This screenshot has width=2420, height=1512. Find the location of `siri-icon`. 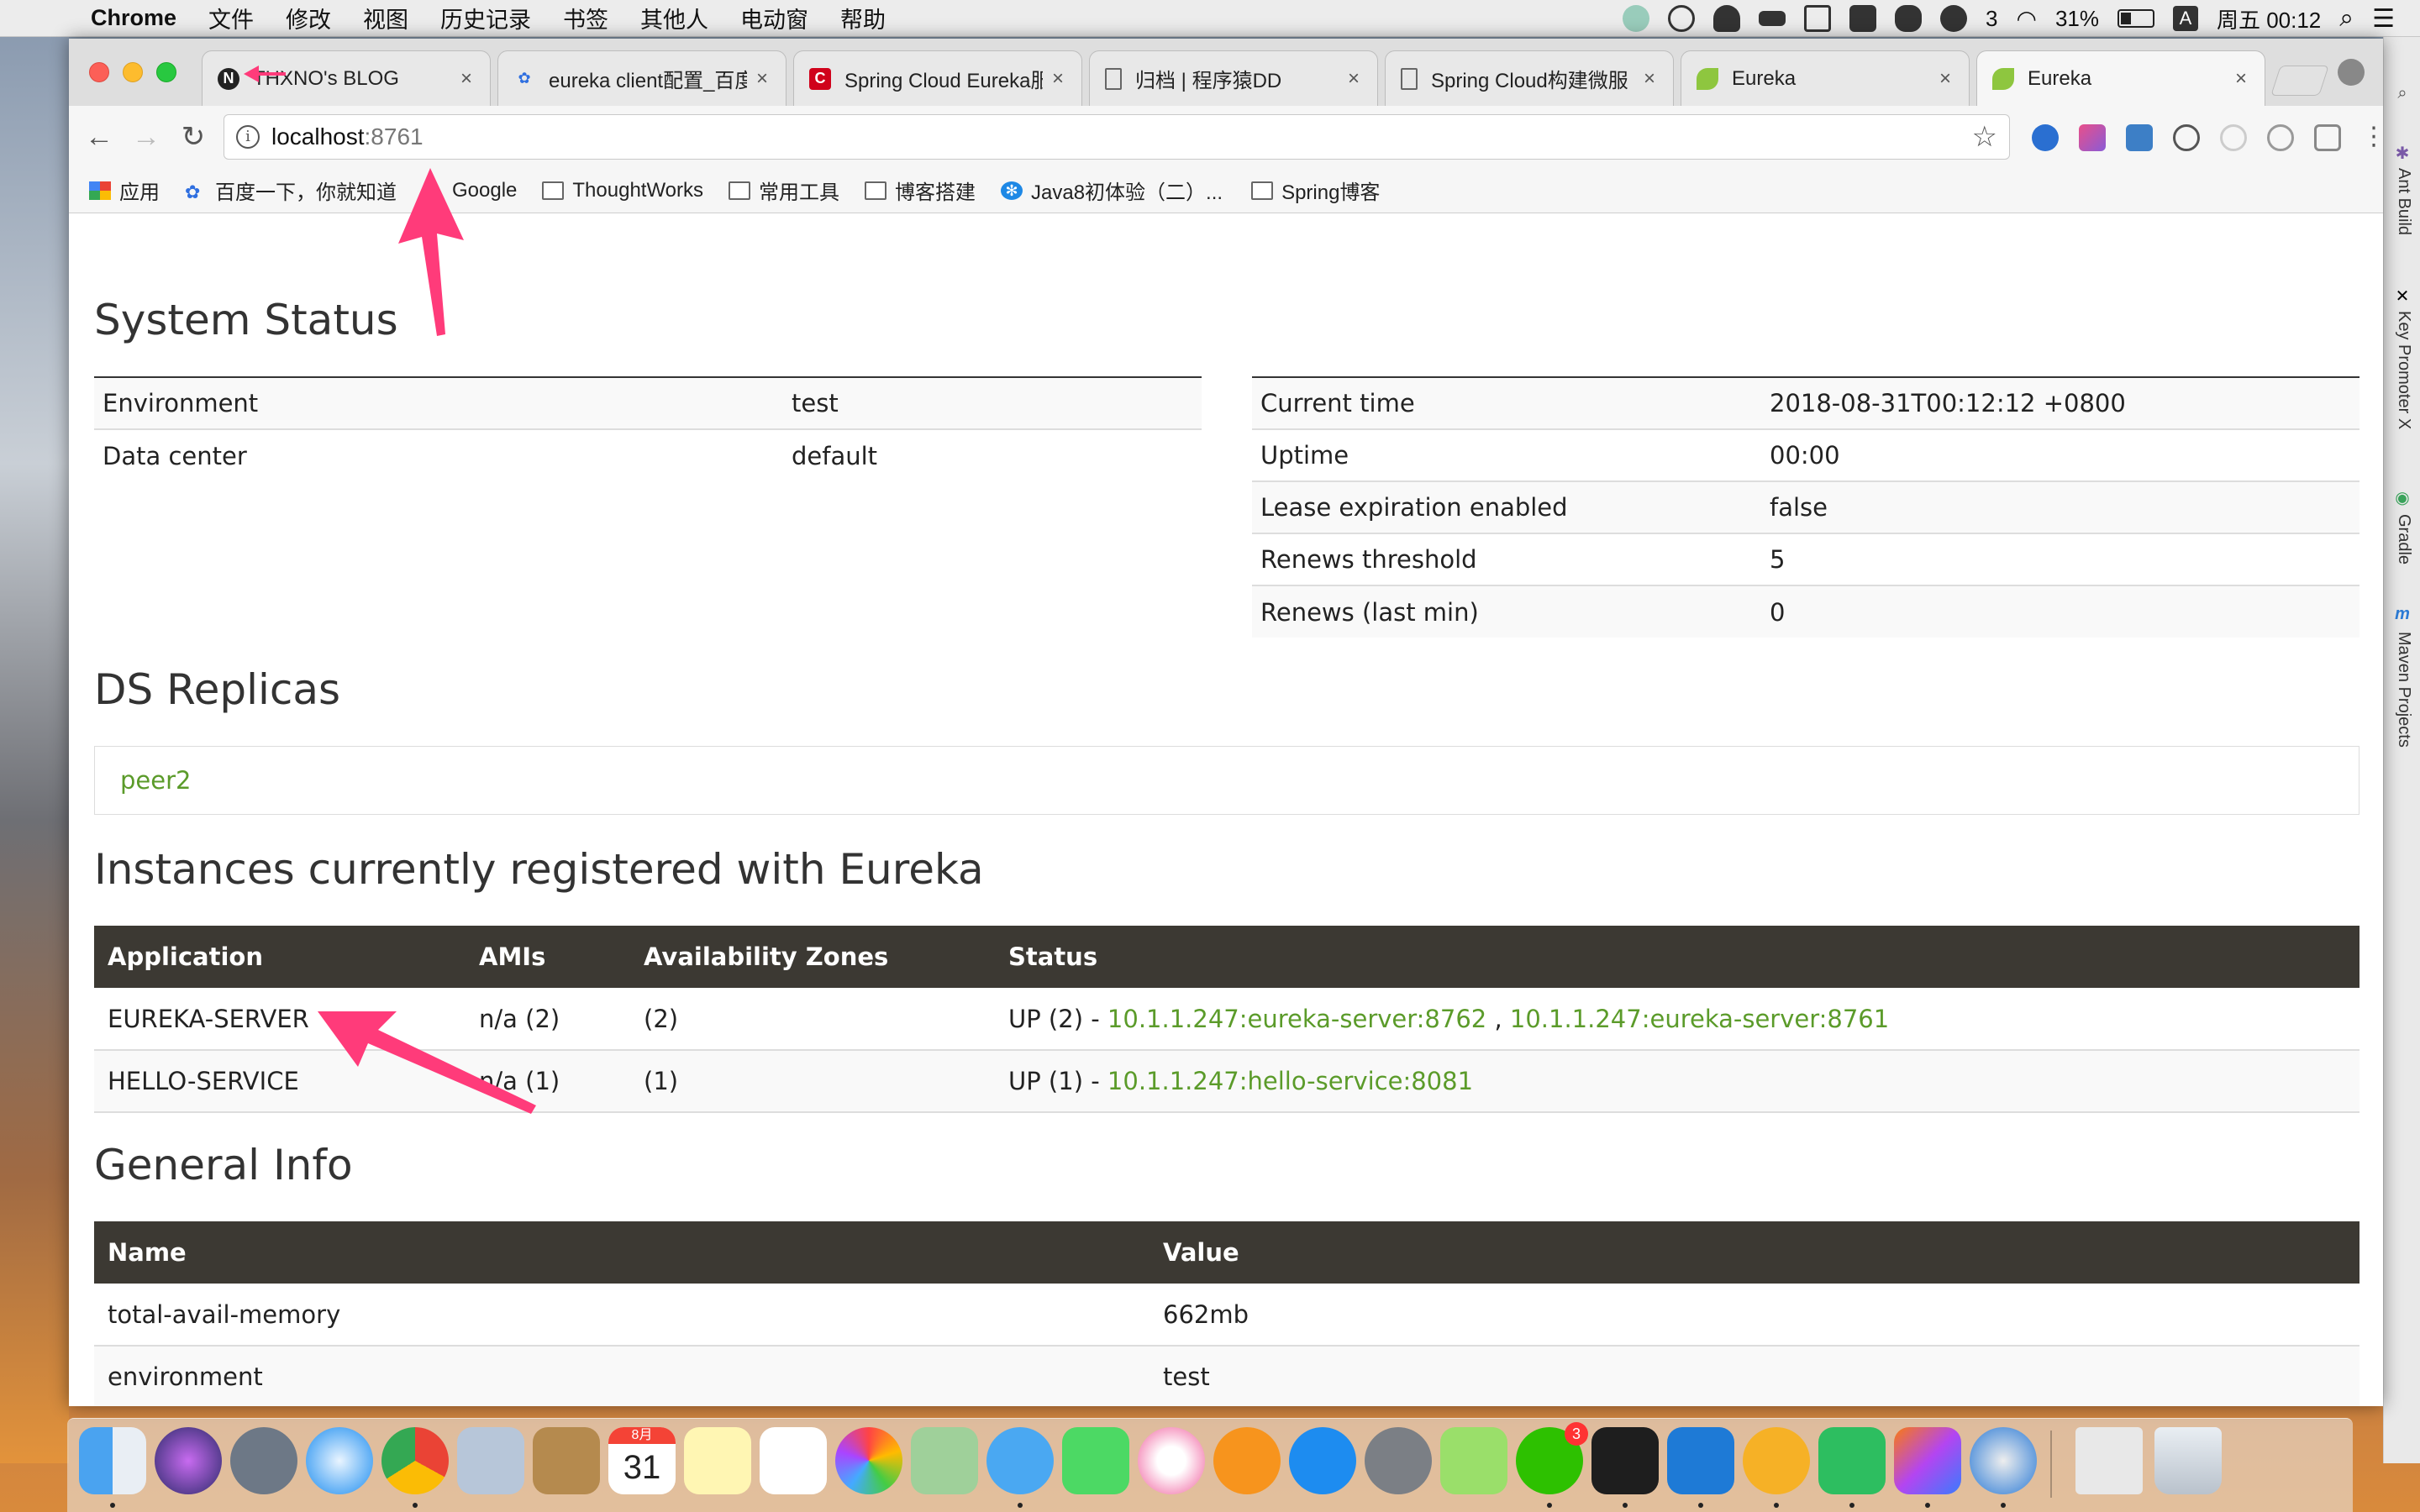

siri-icon is located at coordinates (188, 1460).